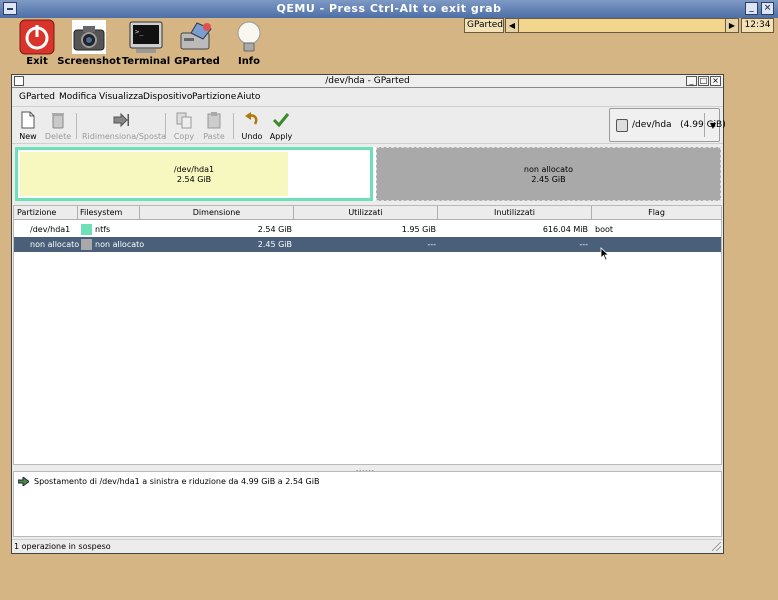 This screenshot has height=600, width=778. Describe the element at coordinates (274, 229) in the screenshot. I see `cell-size: 2.54 GiB` at that location.